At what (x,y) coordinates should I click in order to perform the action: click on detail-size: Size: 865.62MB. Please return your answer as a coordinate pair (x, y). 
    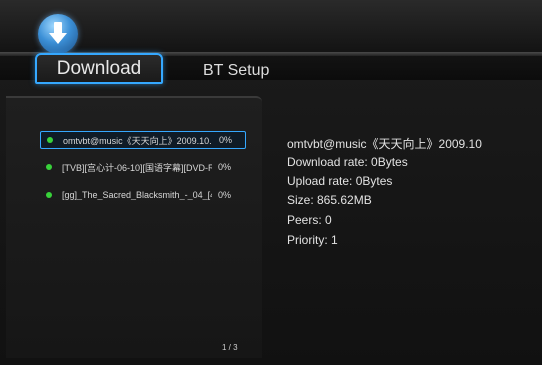
    Looking at the image, I should click on (329, 200).